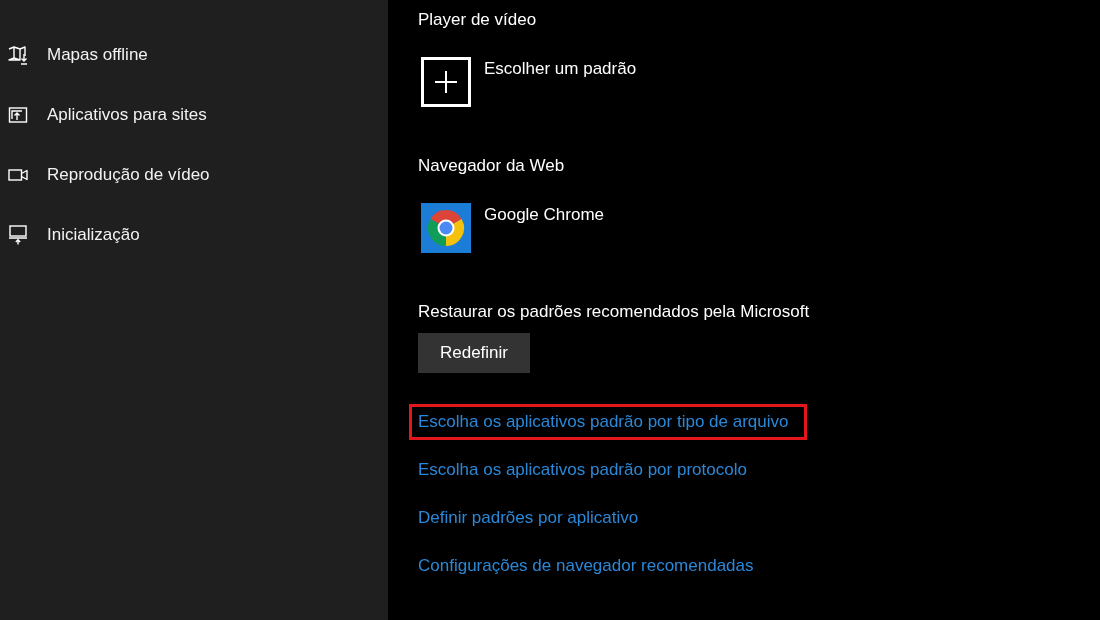  Describe the element at coordinates (474, 353) in the screenshot. I see `reset-button: Redefinir` at that location.